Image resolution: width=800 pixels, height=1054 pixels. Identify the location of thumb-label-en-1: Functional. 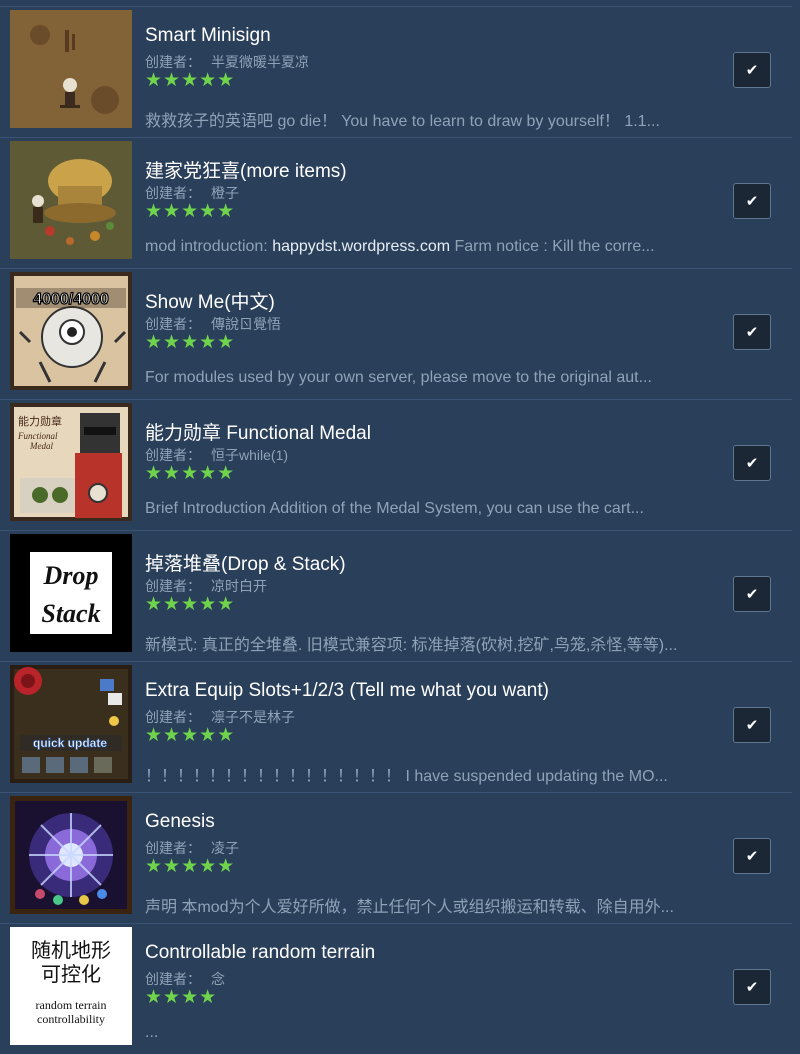
(37, 436).